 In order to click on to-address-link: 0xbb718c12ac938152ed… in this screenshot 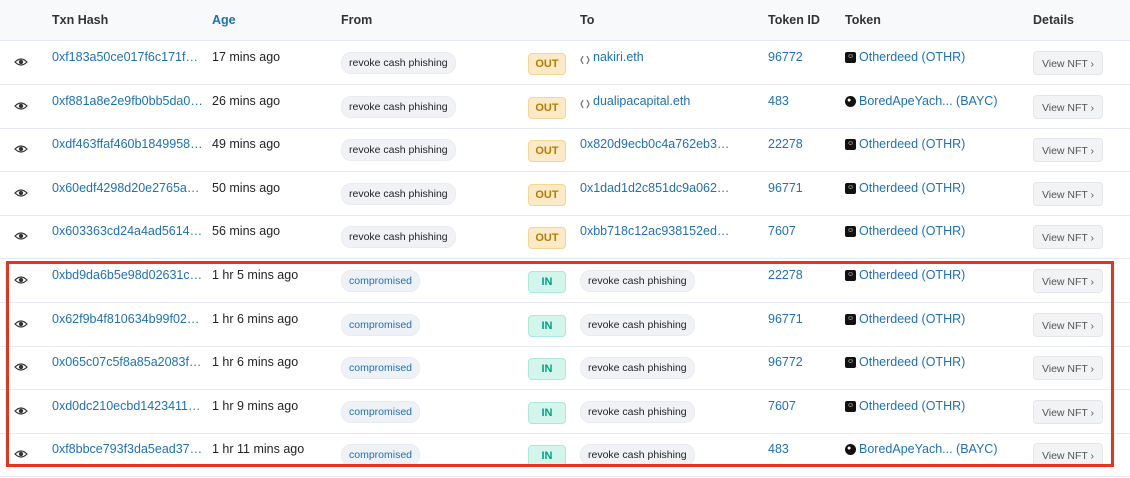, I will do `click(654, 231)`.